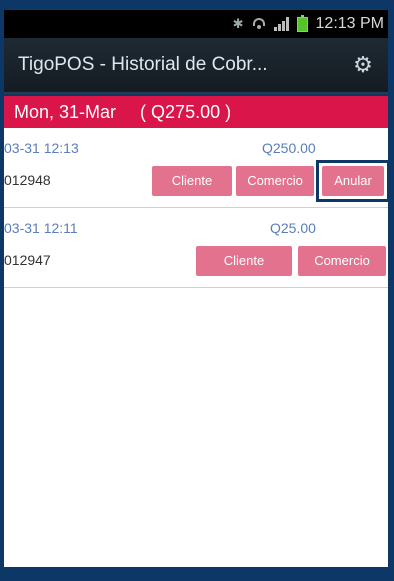 The height and width of the screenshot is (581, 394). What do you see at coordinates (293, 228) in the screenshot?
I see `transaction-amount: Q25.00` at bounding box center [293, 228].